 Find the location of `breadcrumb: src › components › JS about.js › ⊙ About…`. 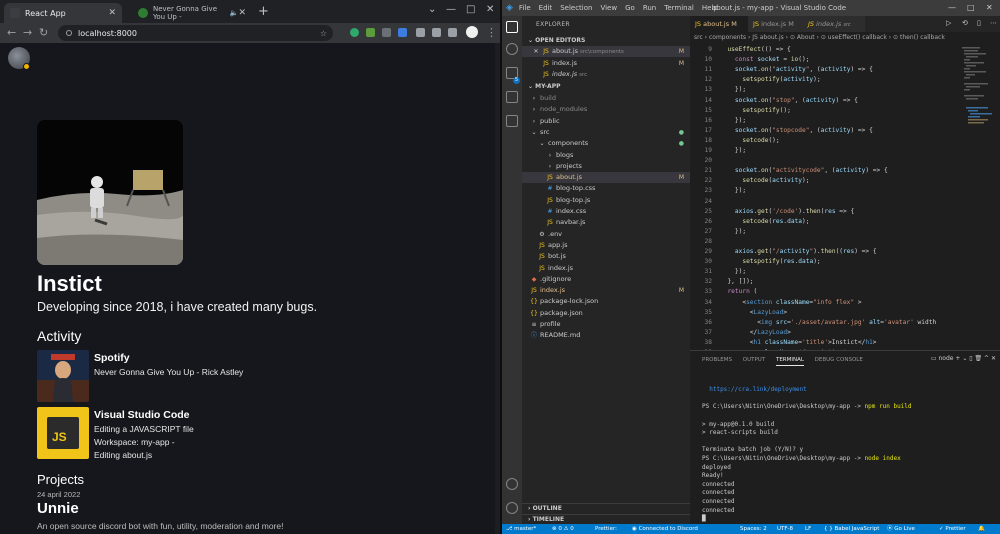

breadcrumb: src › components › JS about.js › ⊙ About… is located at coordinates (819, 37).